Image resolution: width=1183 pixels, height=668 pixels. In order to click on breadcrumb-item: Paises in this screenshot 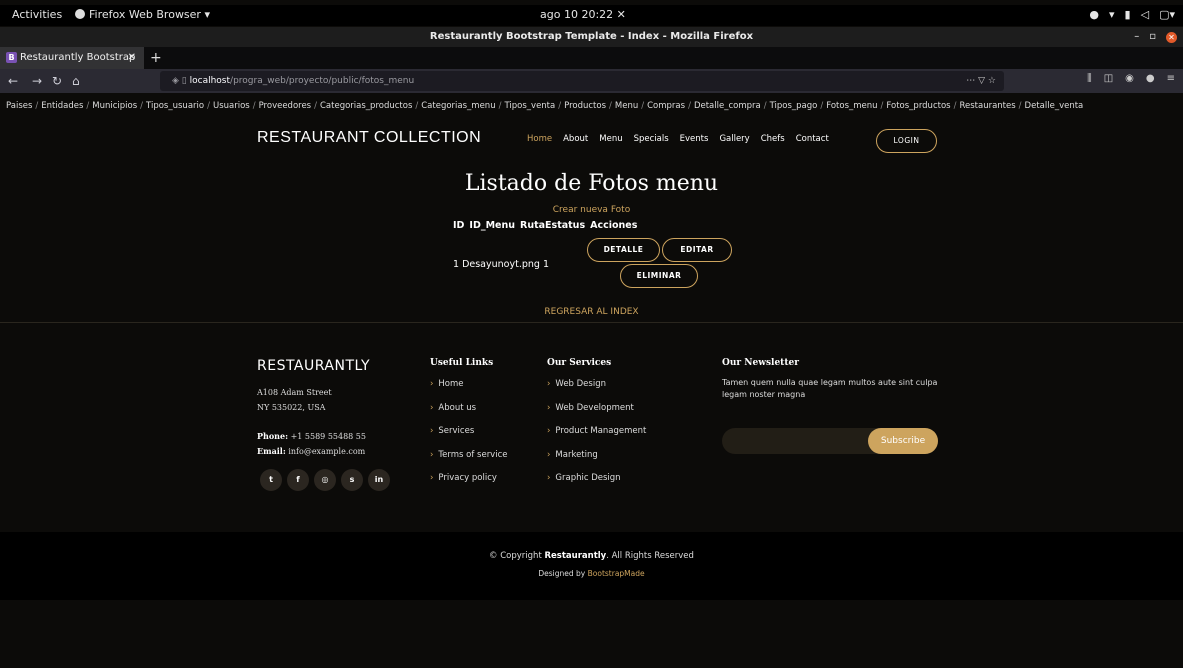, I will do `click(19, 106)`.